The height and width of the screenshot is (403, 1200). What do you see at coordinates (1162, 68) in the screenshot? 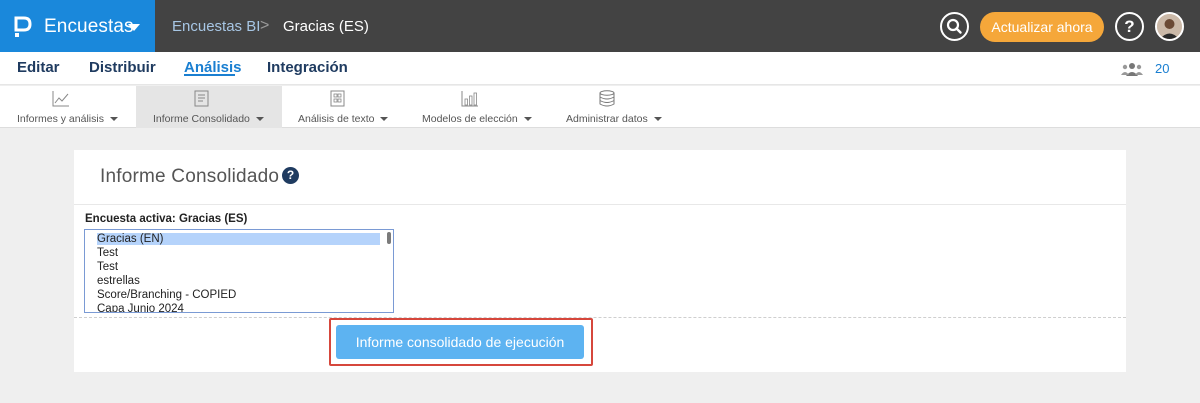
I see `user-count: 20` at bounding box center [1162, 68].